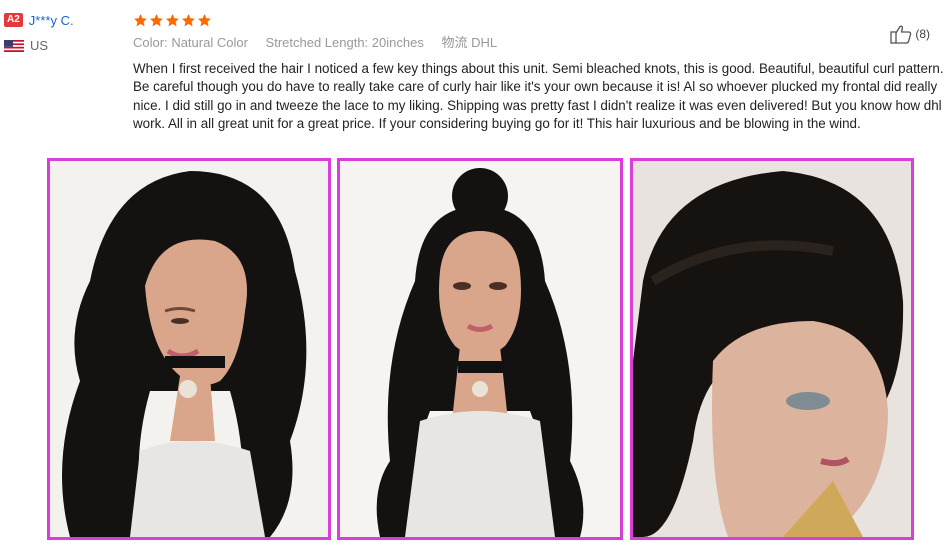 Image resolution: width=950 pixels, height=560 pixels. I want to click on reviewer-name-row: A2 J***y C., so click(64, 20).